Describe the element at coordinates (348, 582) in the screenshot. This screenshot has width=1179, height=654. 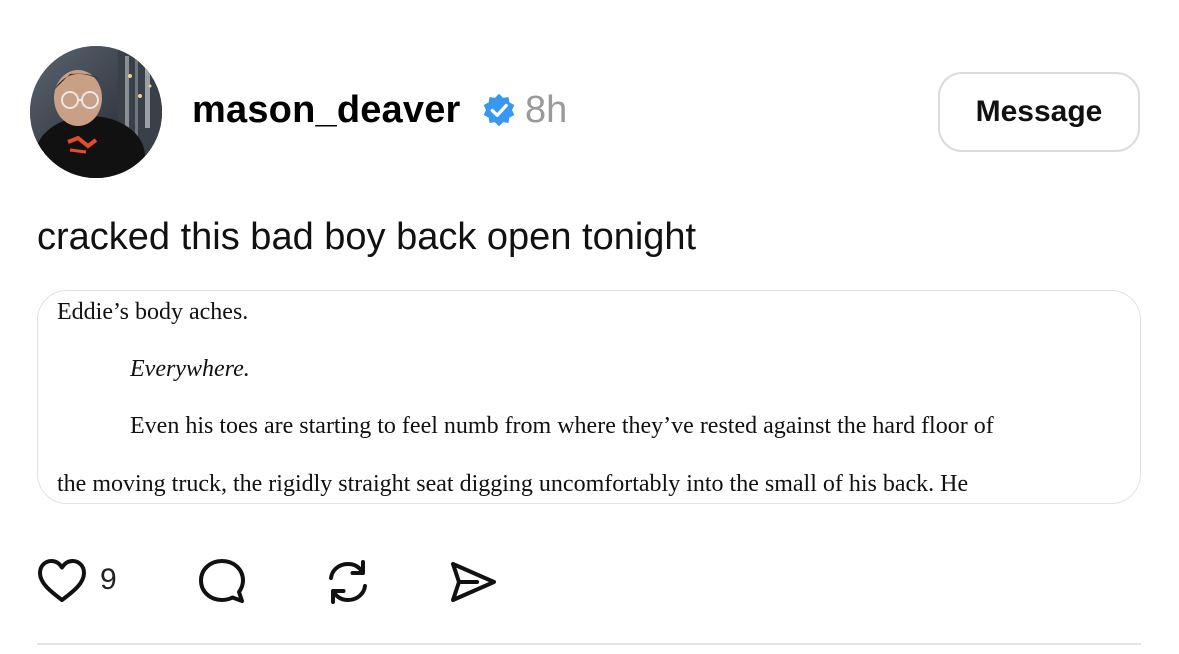
I see `repost-icon` at that location.